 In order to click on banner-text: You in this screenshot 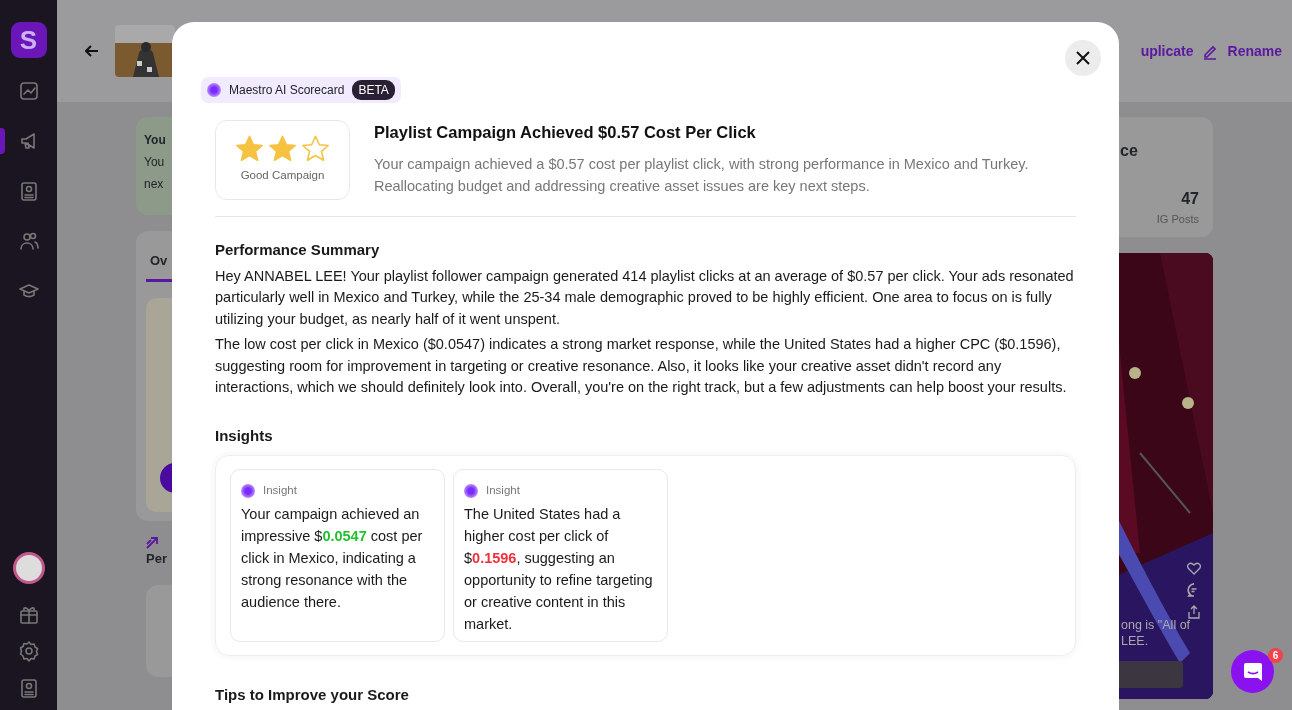, I will do `click(154, 162)`.